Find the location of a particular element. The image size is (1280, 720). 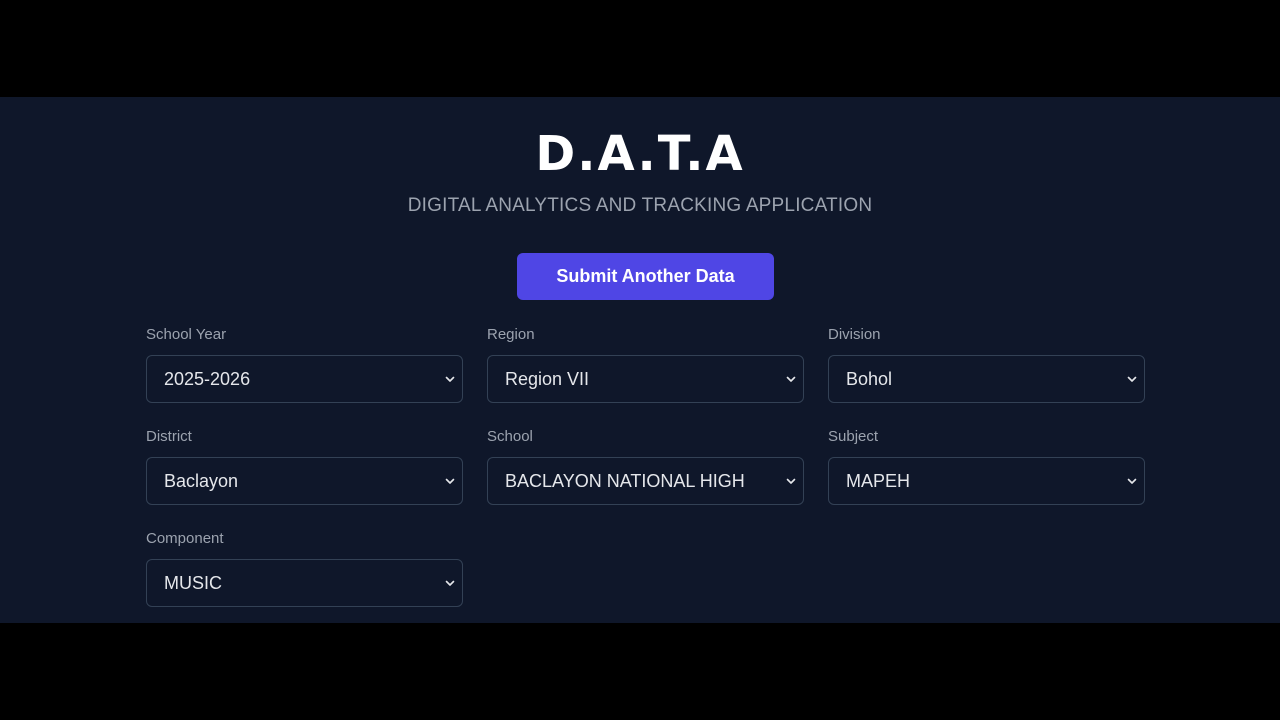

school-field: School BACLAYON NATIONAL HIGH is located at coordinates (645, 466).